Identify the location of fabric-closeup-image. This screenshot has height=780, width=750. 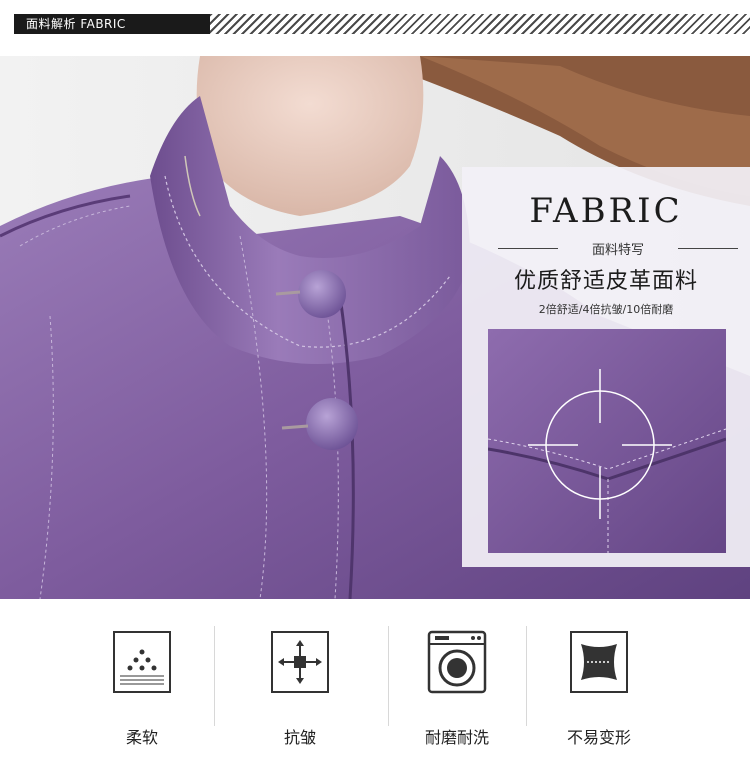
(607, 441).